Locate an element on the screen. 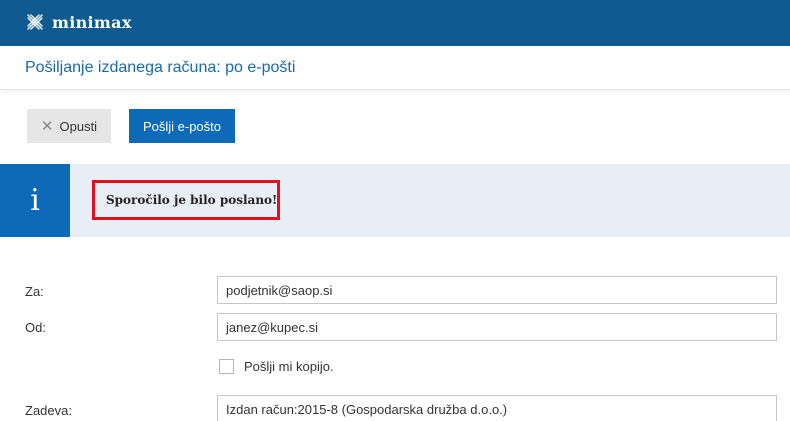  info-icon: i is located at coordinates (35, 200).